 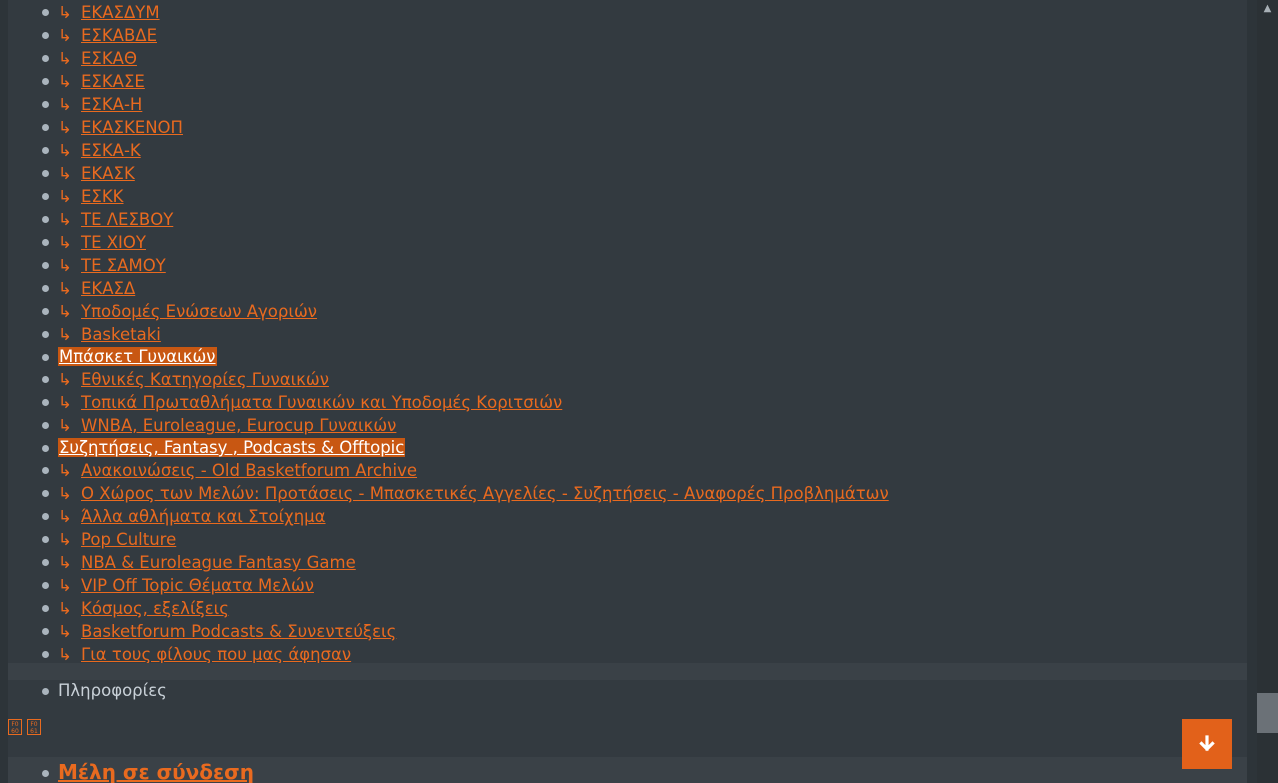 I want to click on subforum-link: ↳ Basketaki, so click(x=109, y=334).